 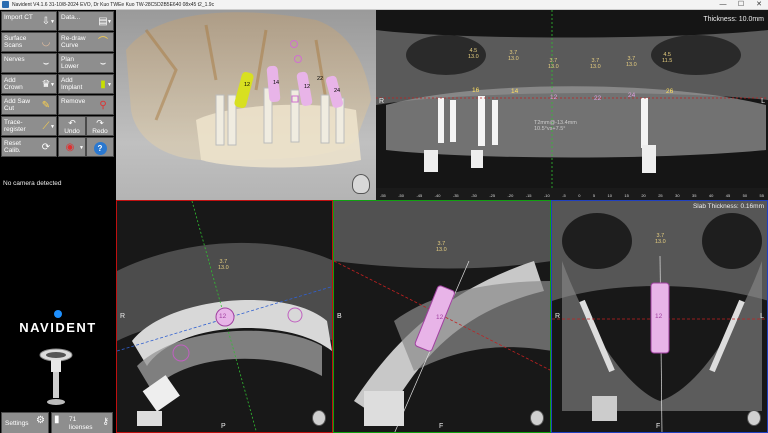 What do you see at coordinates (73, 419) in the screenshot?
I see `licenses-count: 71` at bounding box center [73, 419].